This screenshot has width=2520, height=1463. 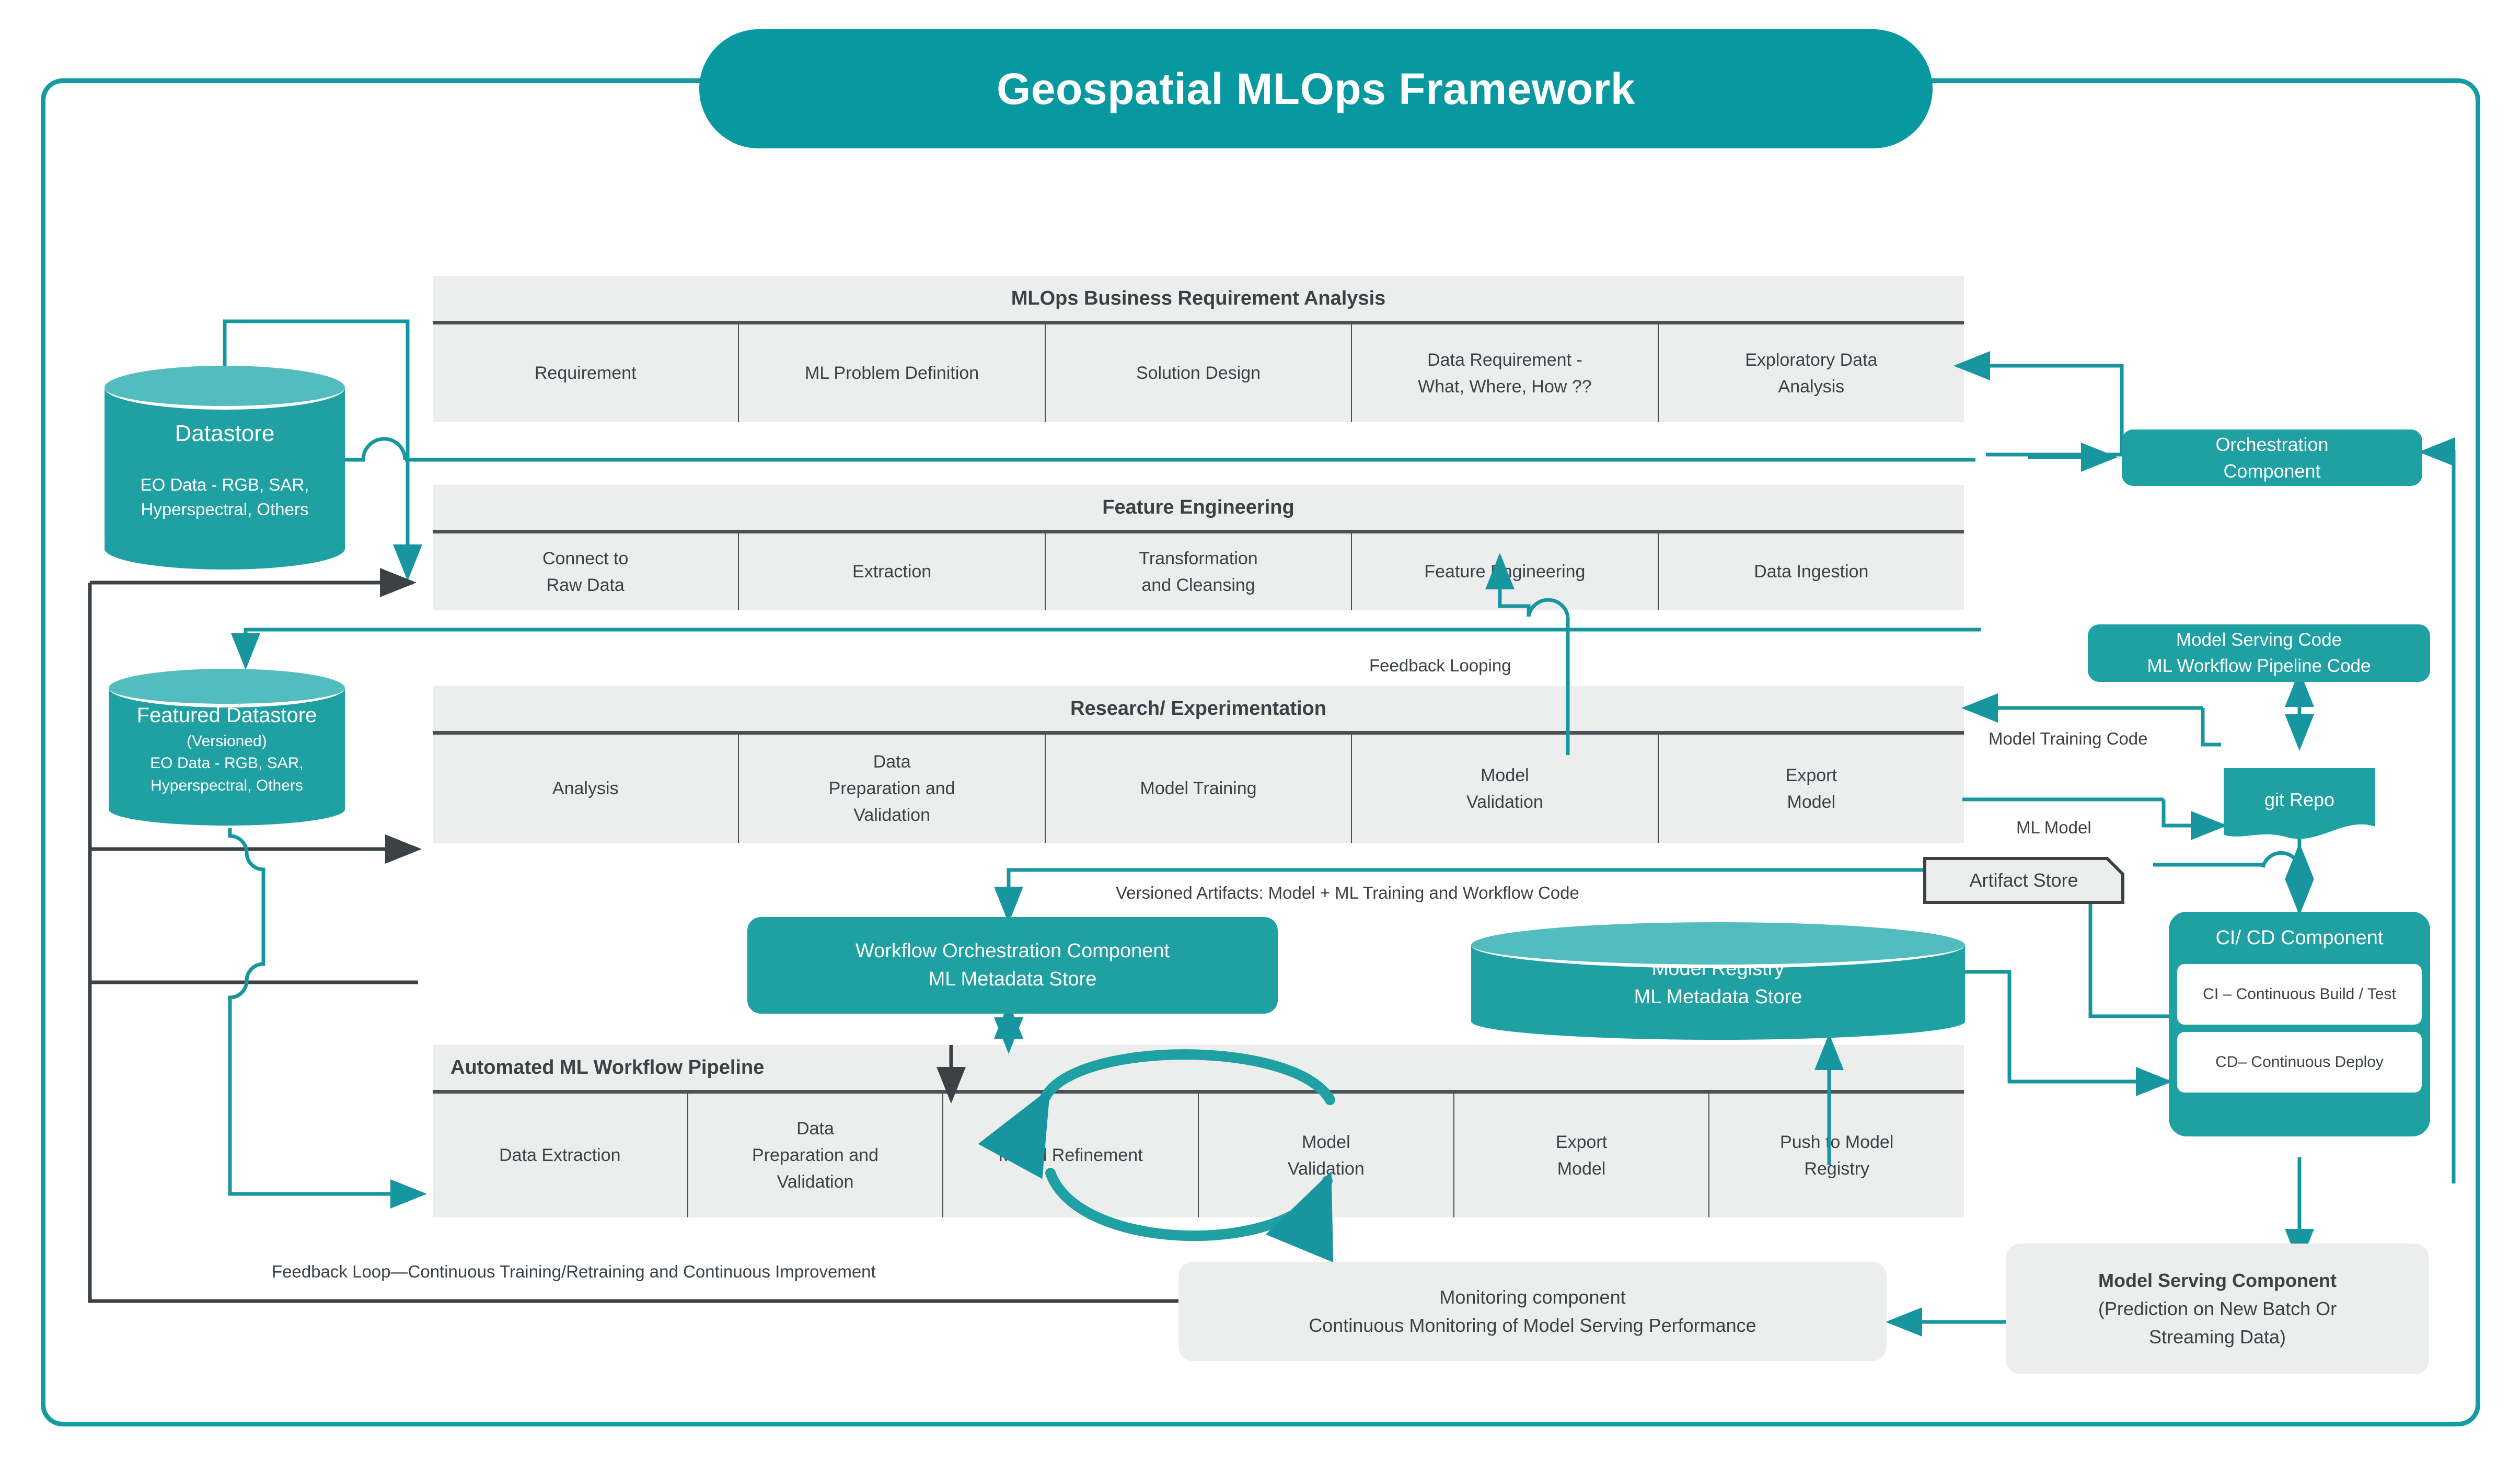 What do you see at coordinates (2053, 827) in the screenshot?
I see `label-ml-model: ML Model` at bounding box center [2053, 827].